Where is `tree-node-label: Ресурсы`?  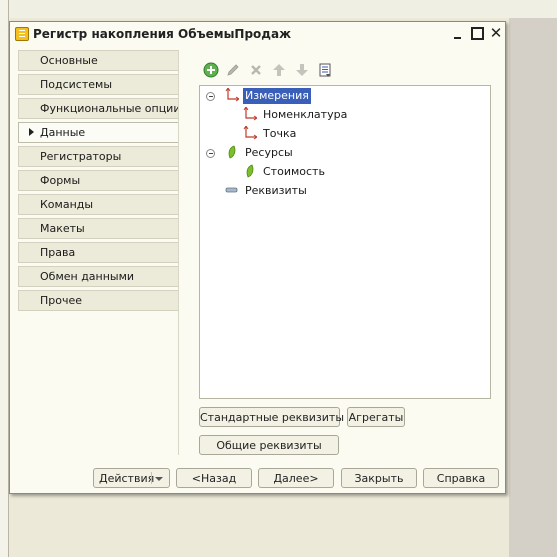 tree-node-label: Ресурсы is located at coordinates (269, 152).